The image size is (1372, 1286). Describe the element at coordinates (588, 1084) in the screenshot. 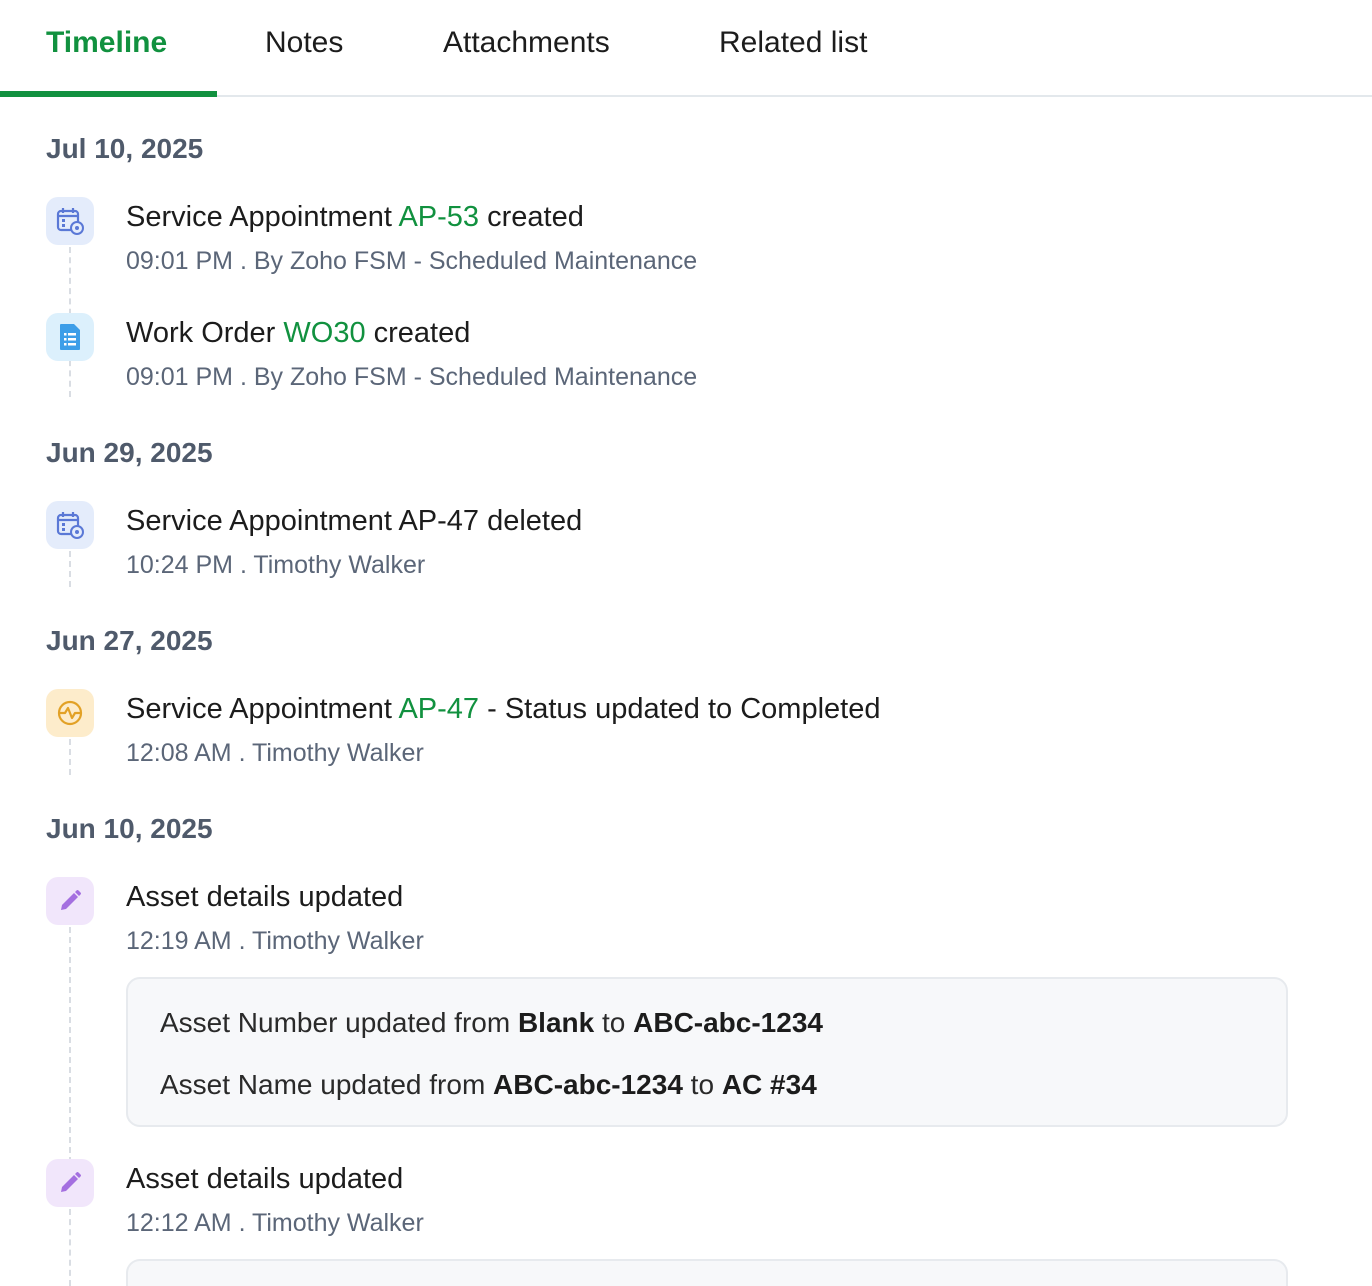

I see `old-value: ABC-abc-1234` at that location.